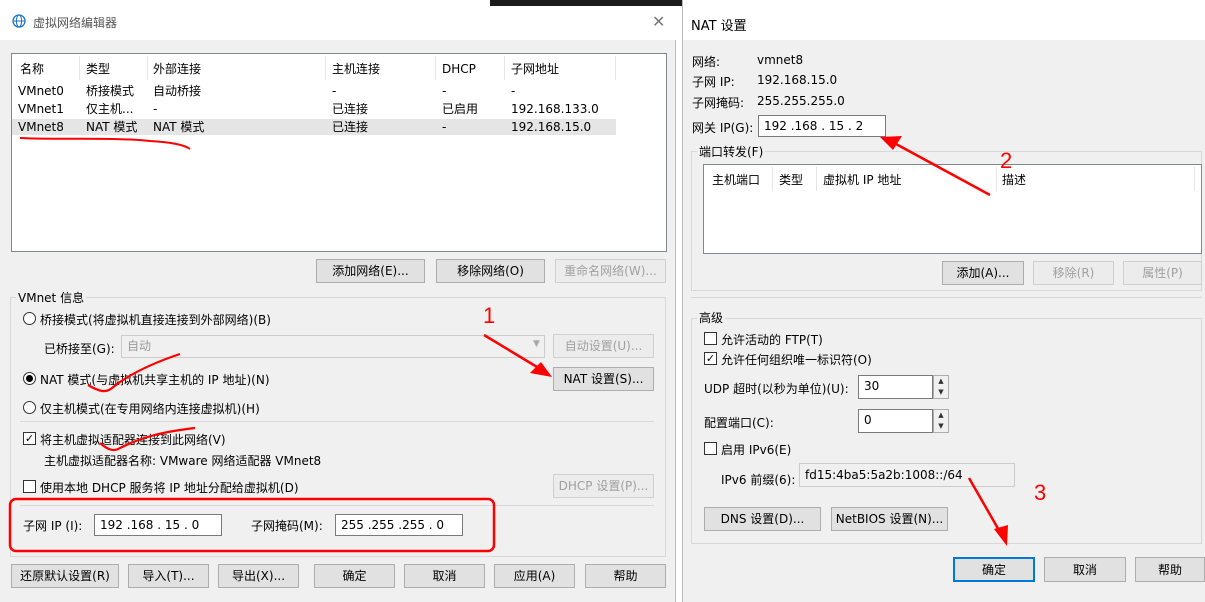  Describe the element at coordinates (1006, 160) in the screenshot. I see `annotation-number-2: 2` at that location.